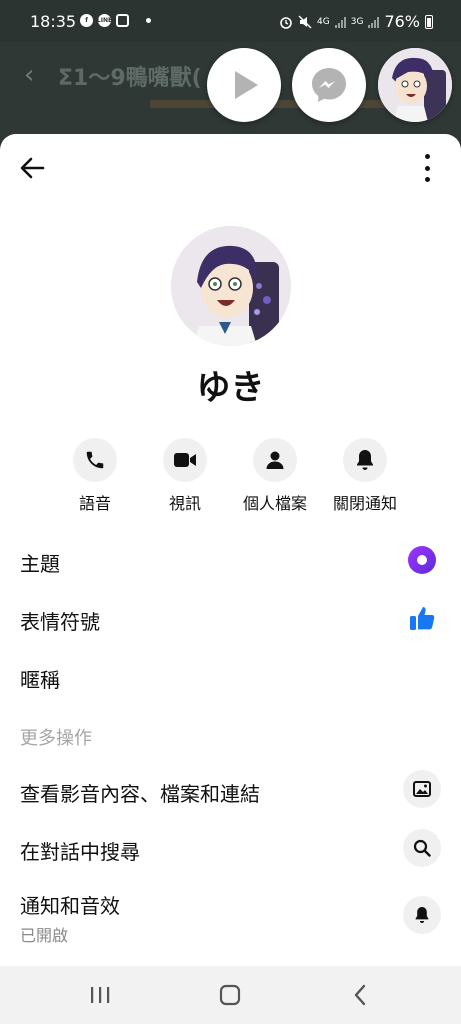 This screenshot has width=461, height=1024. Describe the element at coordinates (230, 560) in the screenshot. I see `theme-row: 主題` at that location.